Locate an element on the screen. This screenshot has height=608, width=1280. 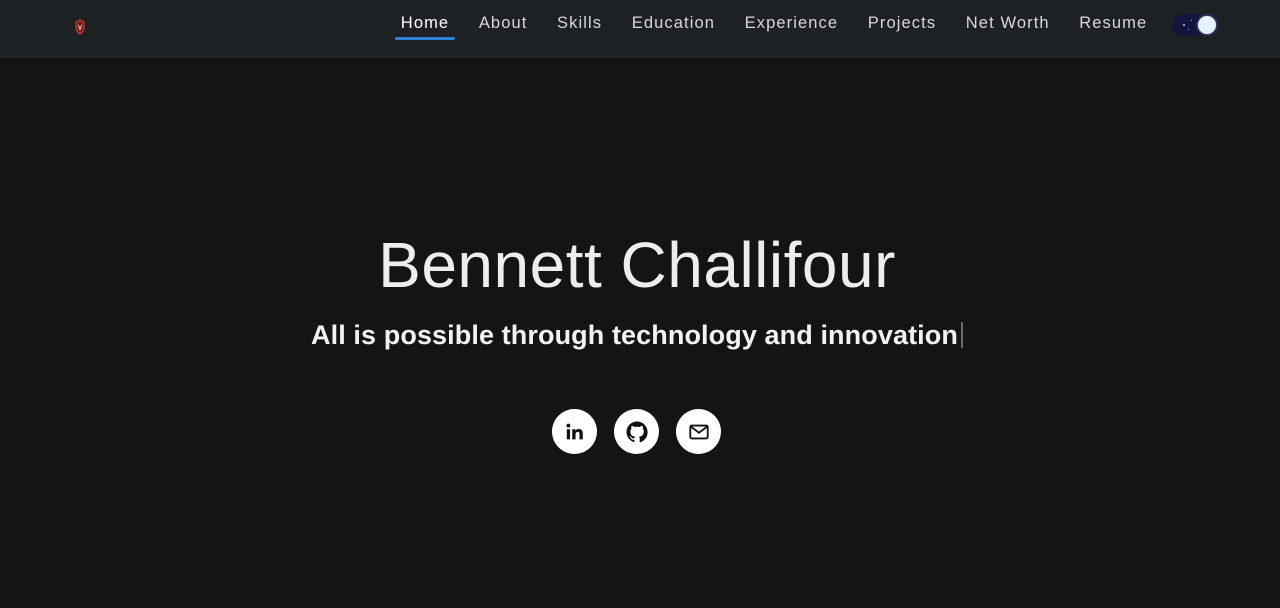
github-icon is located at coordinates (637, 431).